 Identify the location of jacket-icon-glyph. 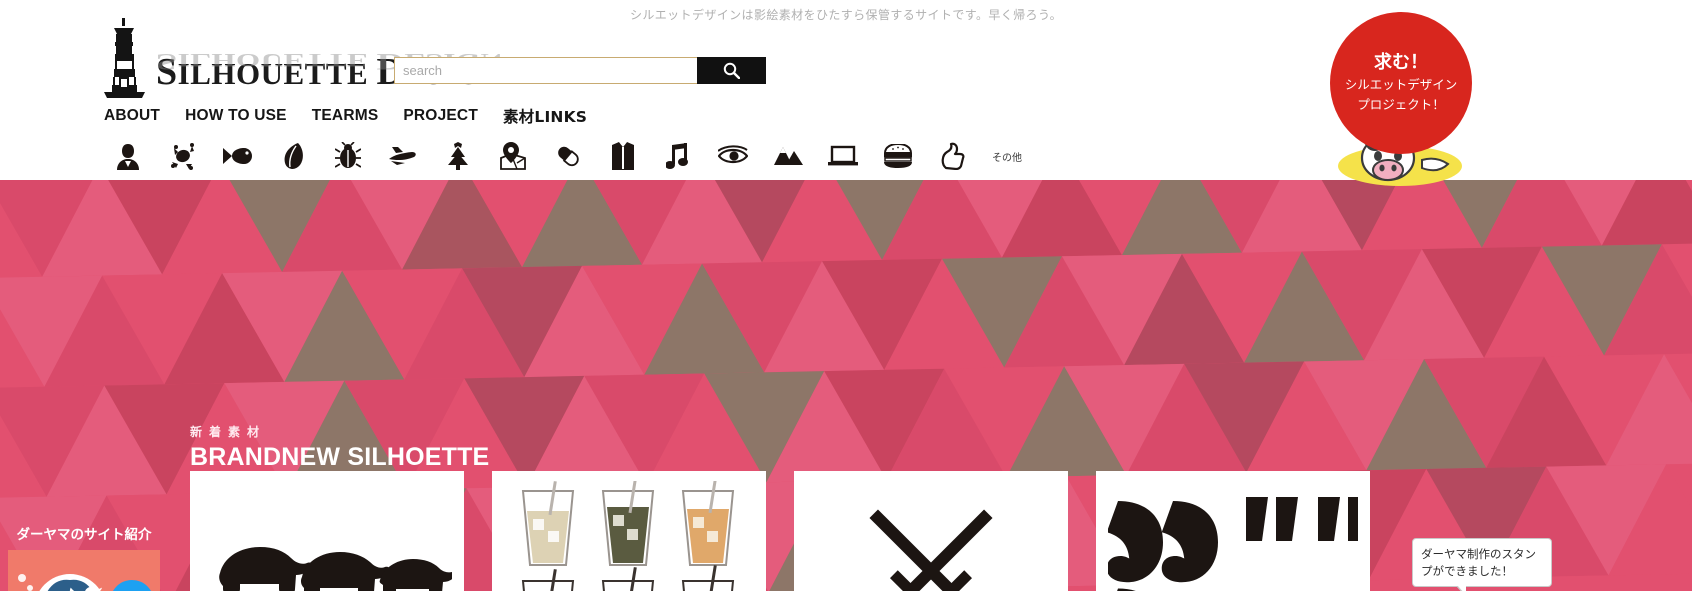
(622, 156).